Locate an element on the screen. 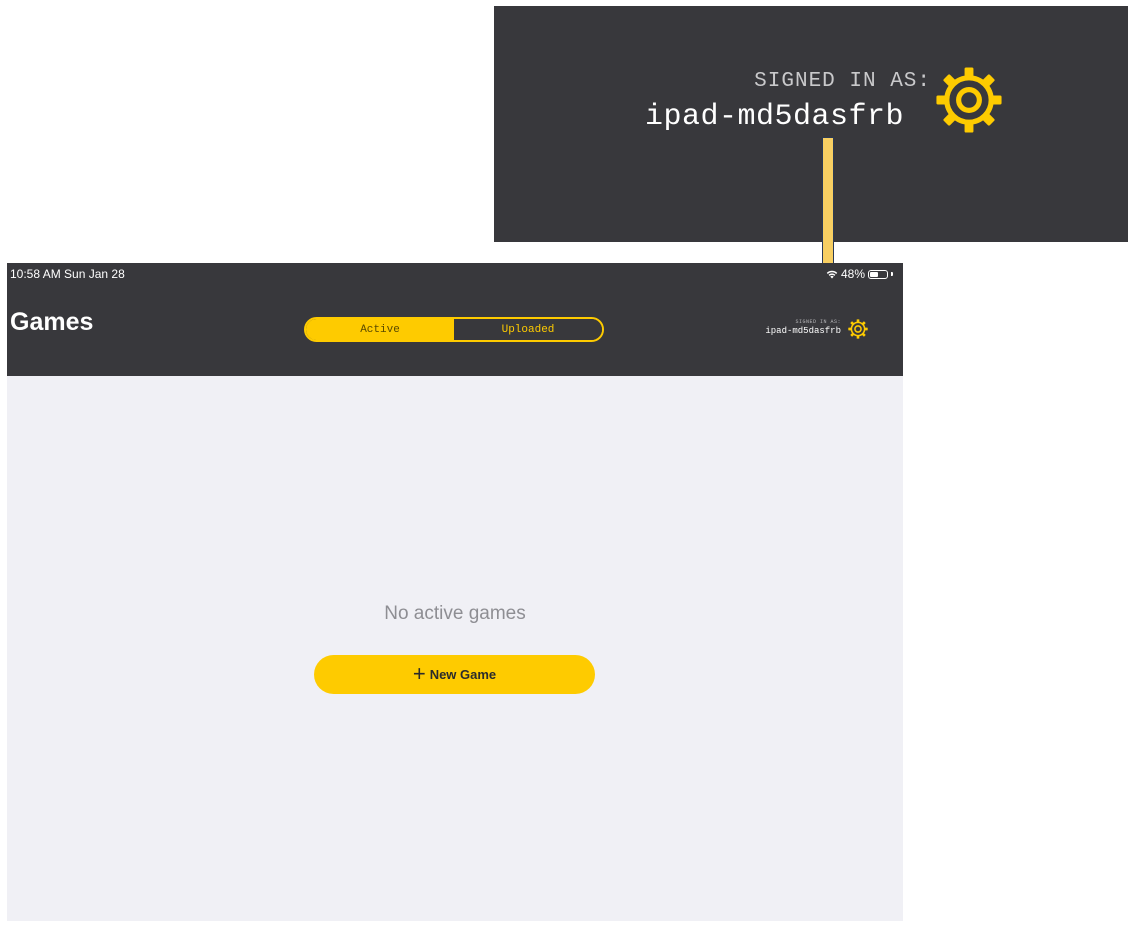  tab-uploaded: Uploaded is located at coordinates (528, 329).